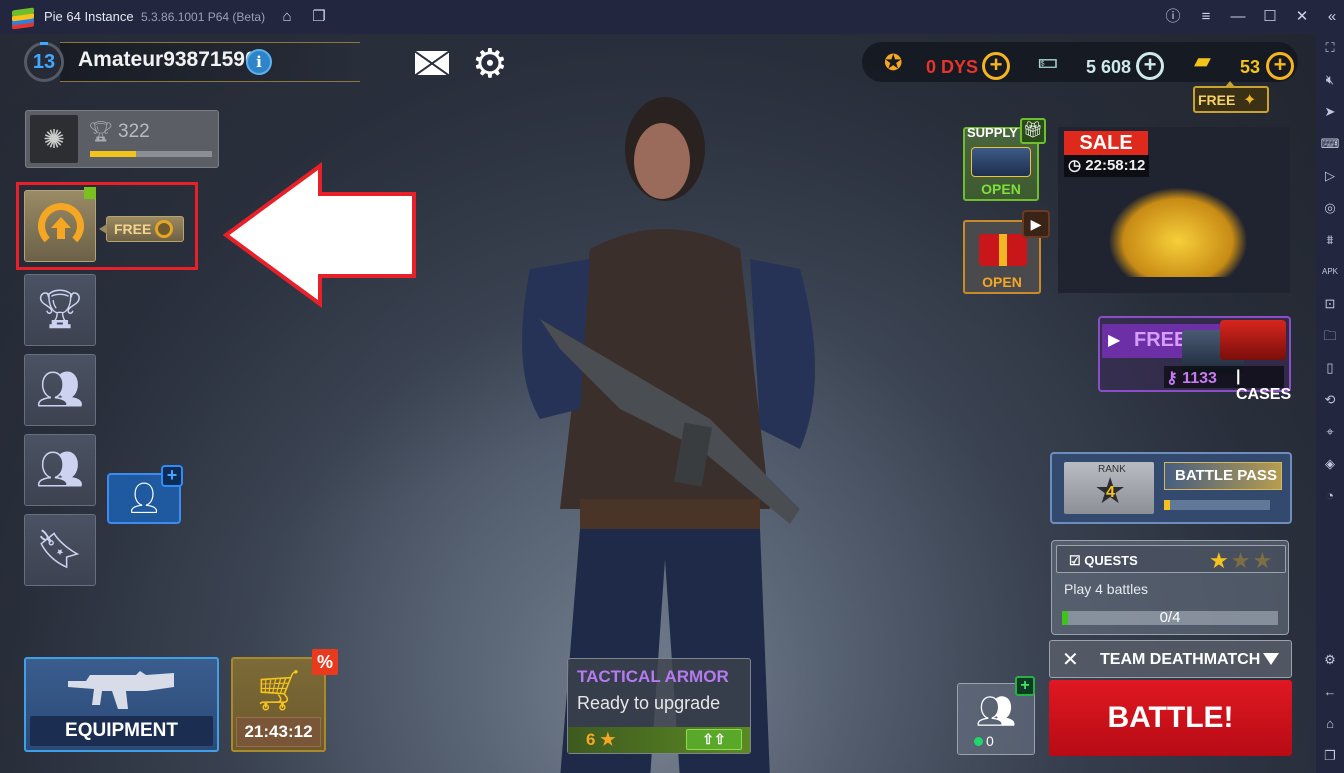 This screenshot has width=1344, height=773. What do you see at coordinates (1330, 496) in the screenshot?
I see `performance-icon: ◔` at bounding box center [1330, 496].